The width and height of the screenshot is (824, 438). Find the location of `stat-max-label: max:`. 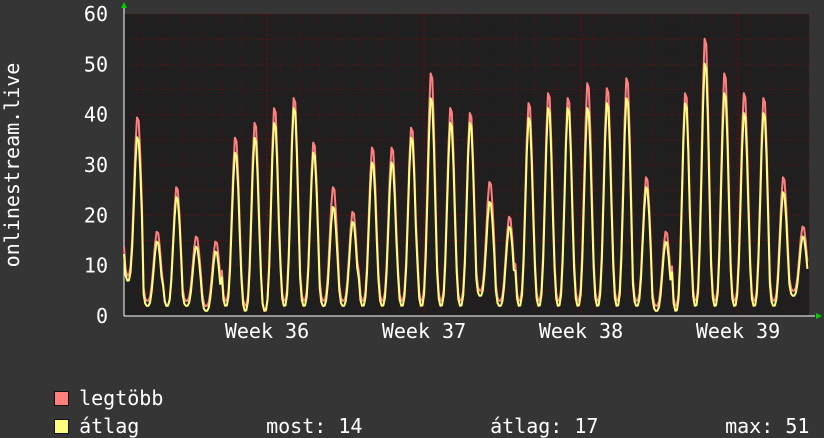

stat-max-label: max: is located at coordinates (749, 426).